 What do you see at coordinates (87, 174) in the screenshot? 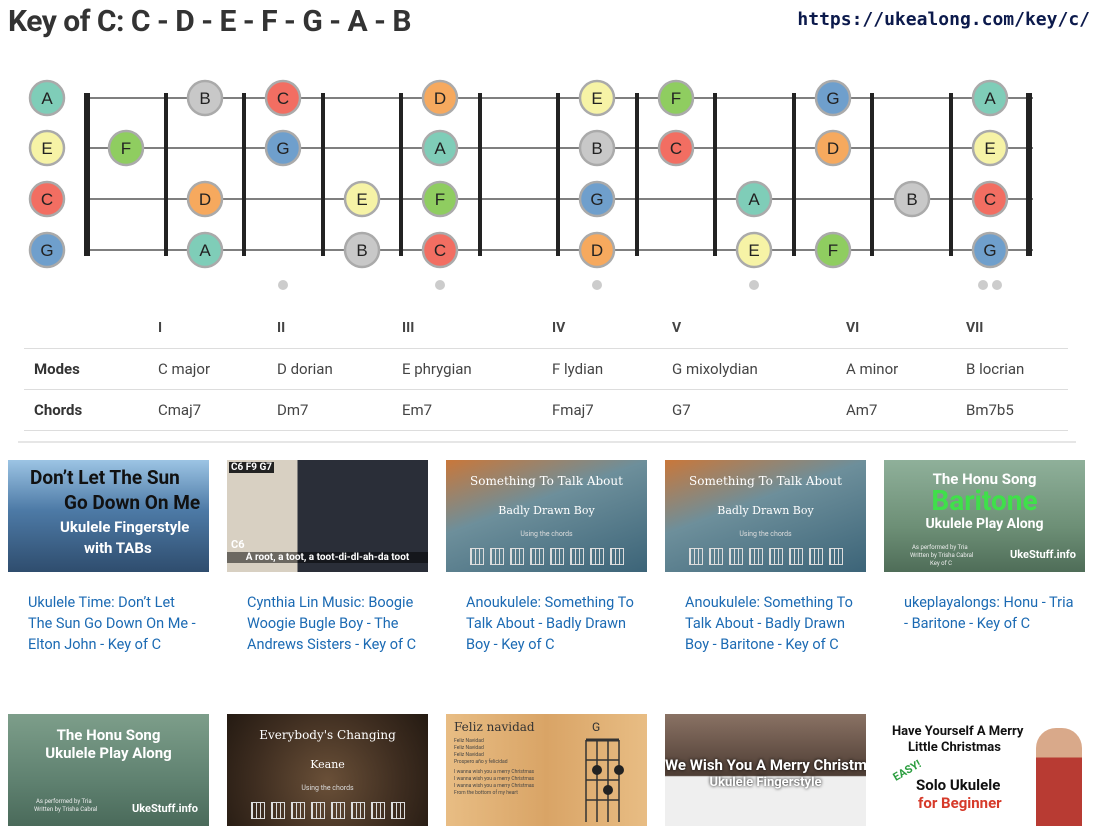
I see `nut` at bounding box center [87, 174].